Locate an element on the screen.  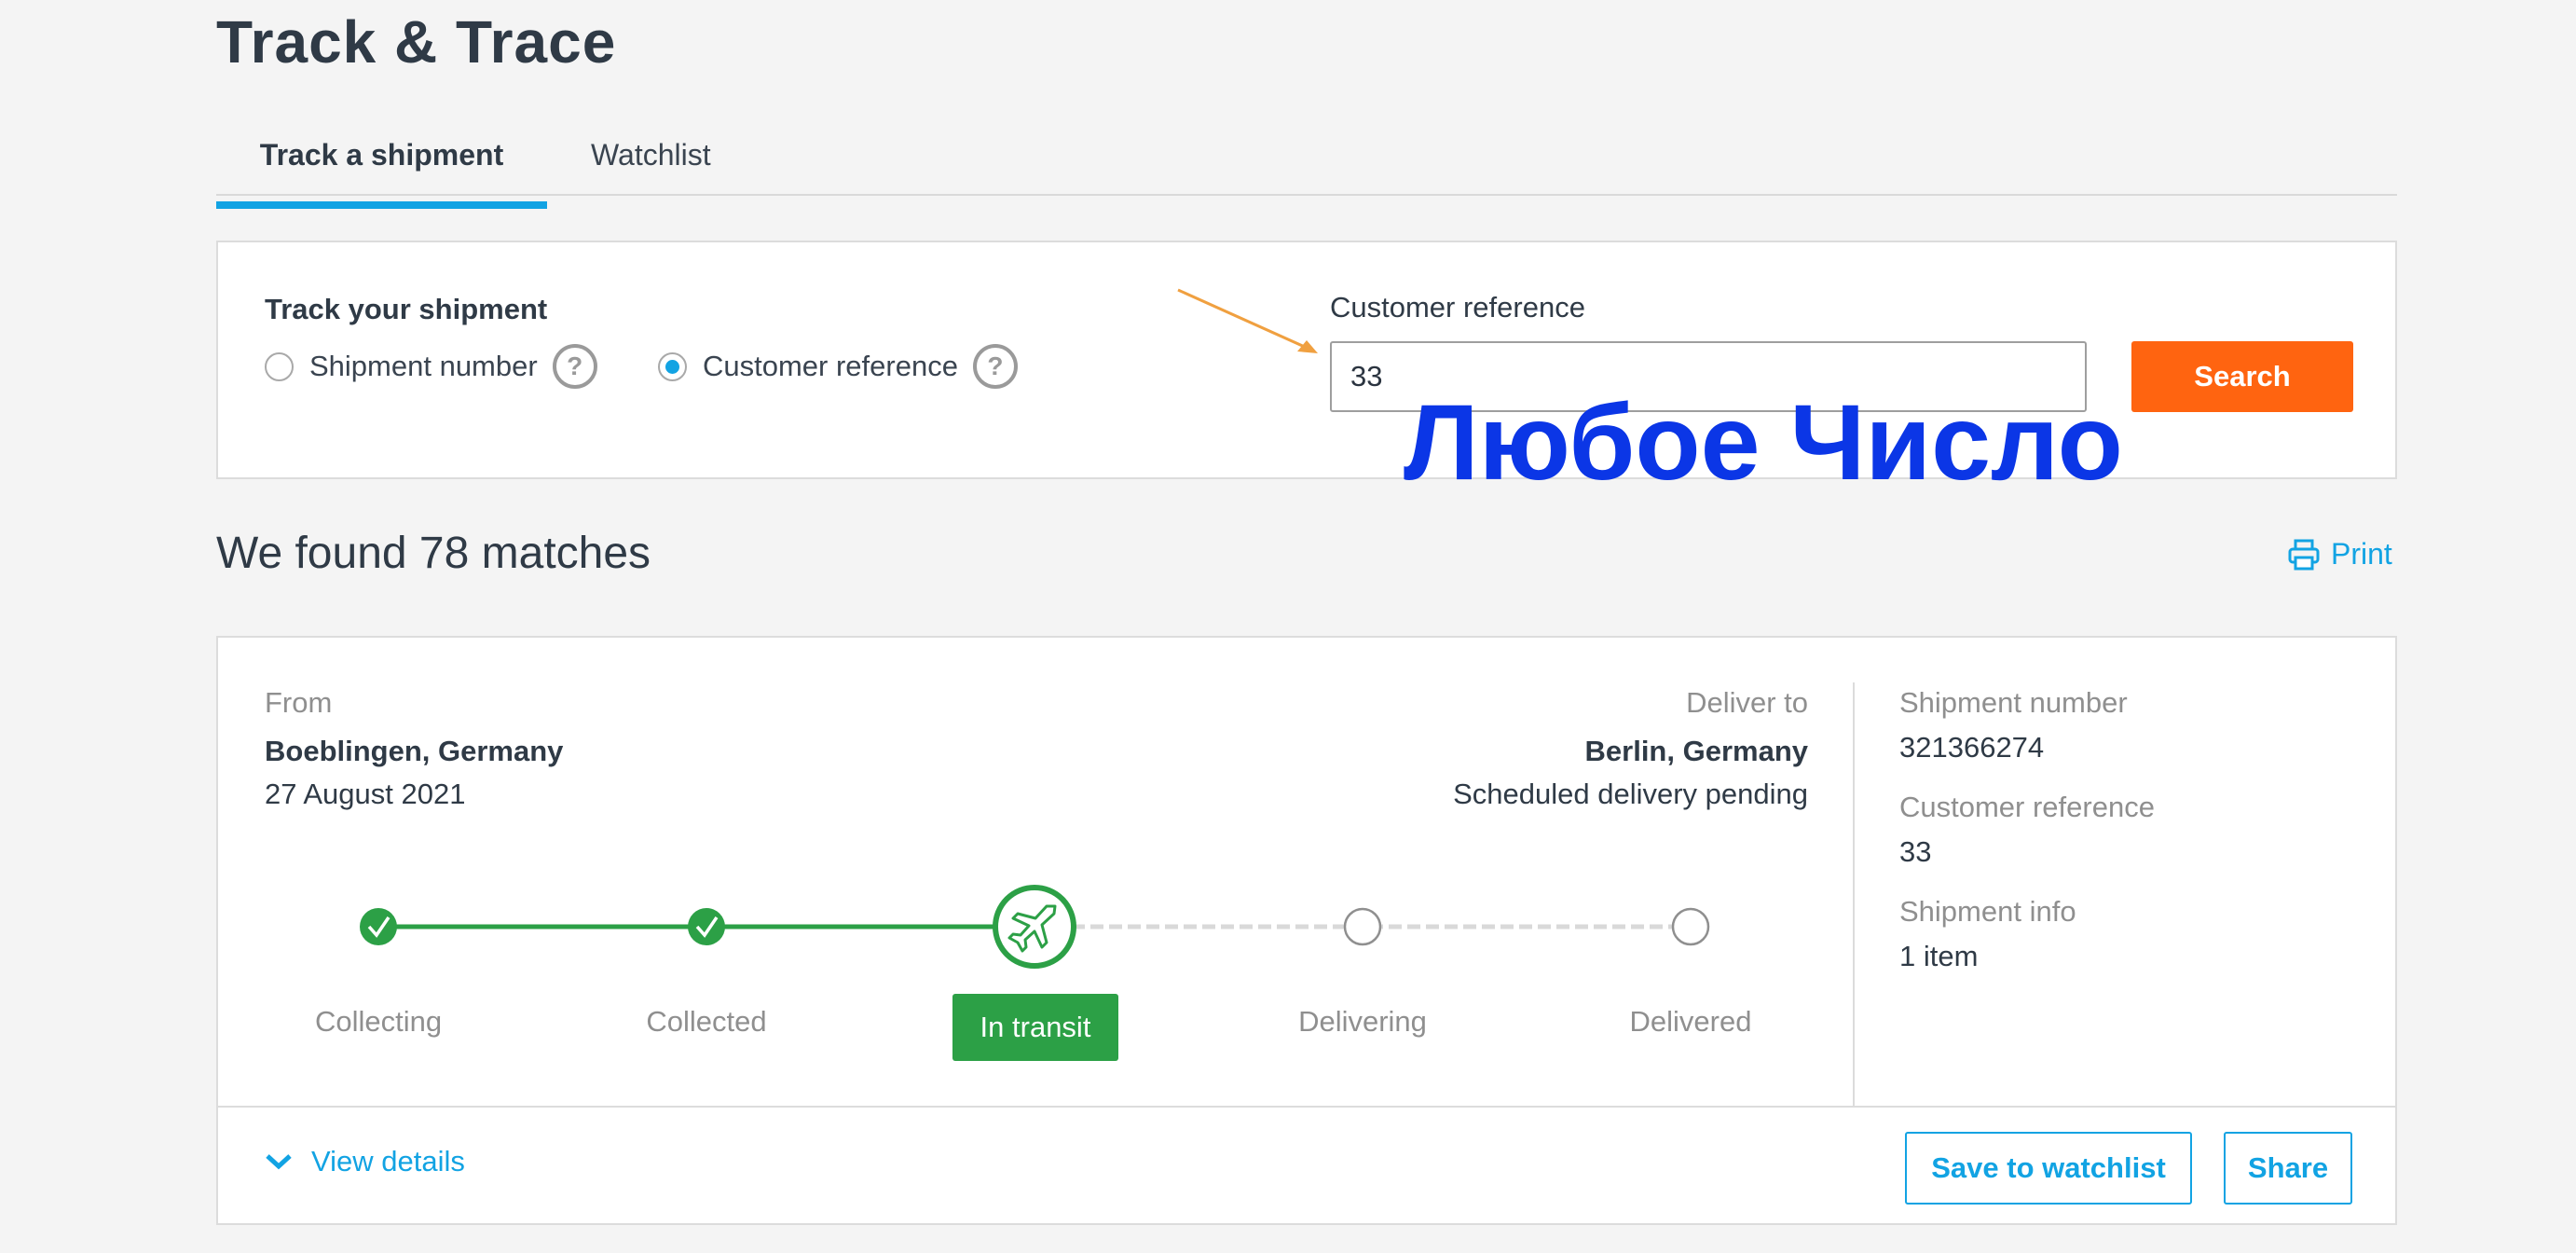
tab-watchlist: Watchlist is located at coordinates (651, 166).